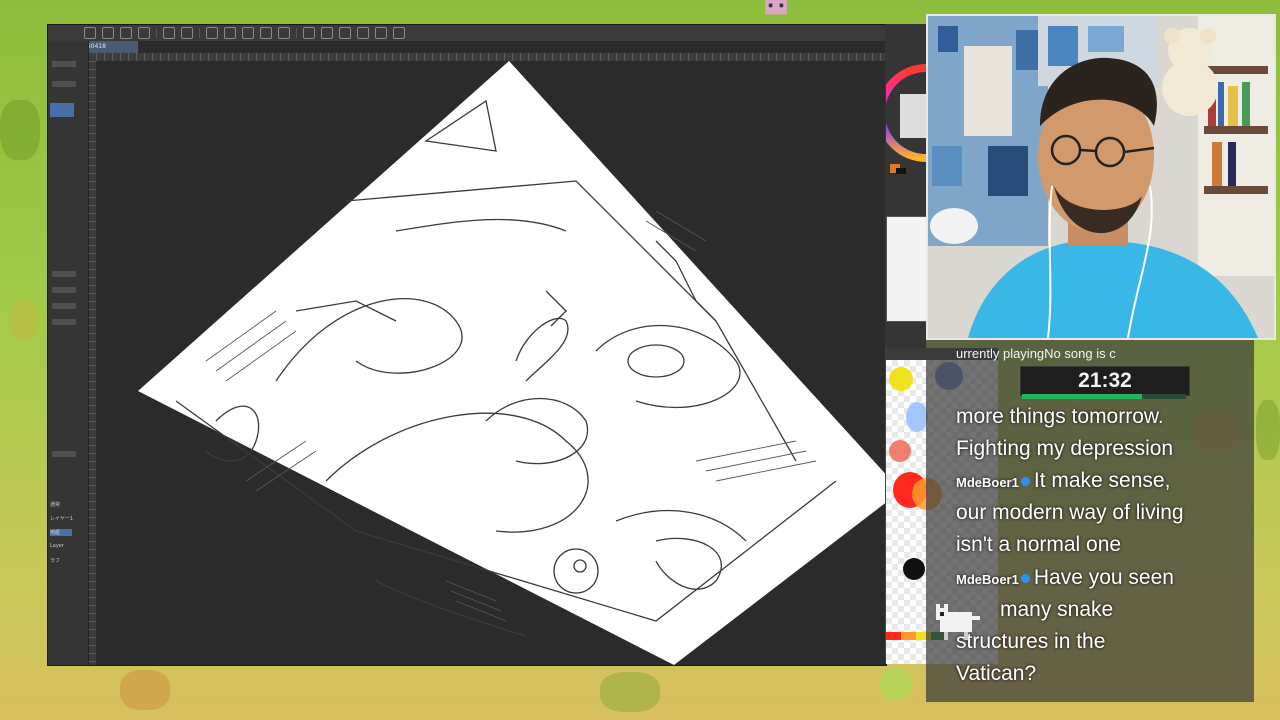 This screenshot has height=720, width=1280. What do you see at coordinates (907, 269) in the screenshot?
I see `navigator-thumbnail` at bounding box center [907, 269].